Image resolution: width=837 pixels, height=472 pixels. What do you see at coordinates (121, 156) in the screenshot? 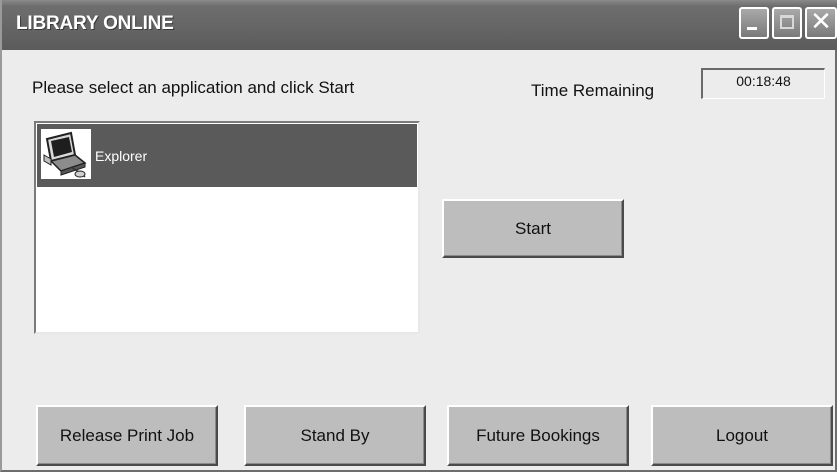
I see `list-item-label: Explorer` at bounding box center [121, 156].